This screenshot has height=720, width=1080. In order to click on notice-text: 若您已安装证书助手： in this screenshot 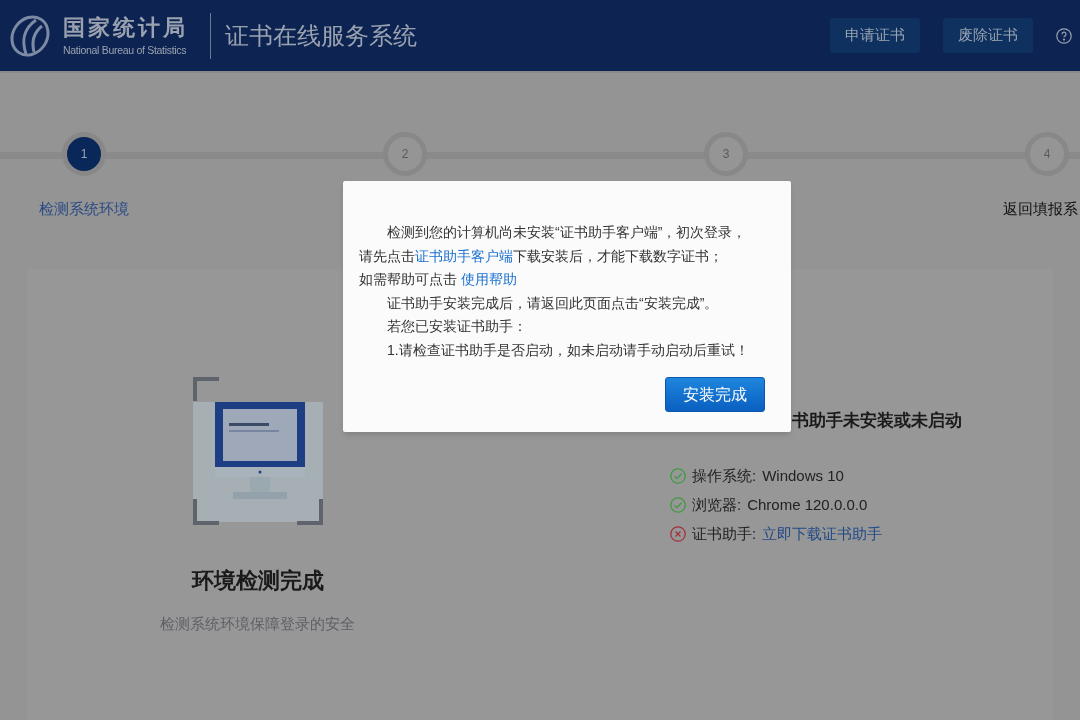, I will do `click(457, 326)`.